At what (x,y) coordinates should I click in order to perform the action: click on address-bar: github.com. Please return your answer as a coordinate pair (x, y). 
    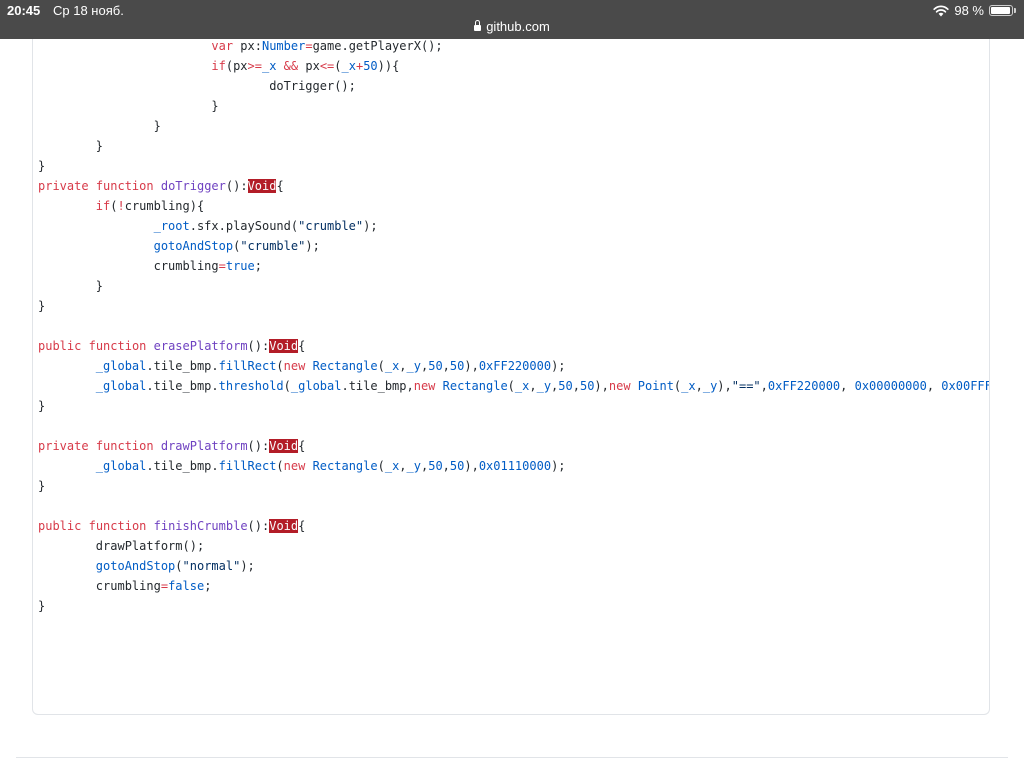
    Looking at the image, I should click on (512, 26).